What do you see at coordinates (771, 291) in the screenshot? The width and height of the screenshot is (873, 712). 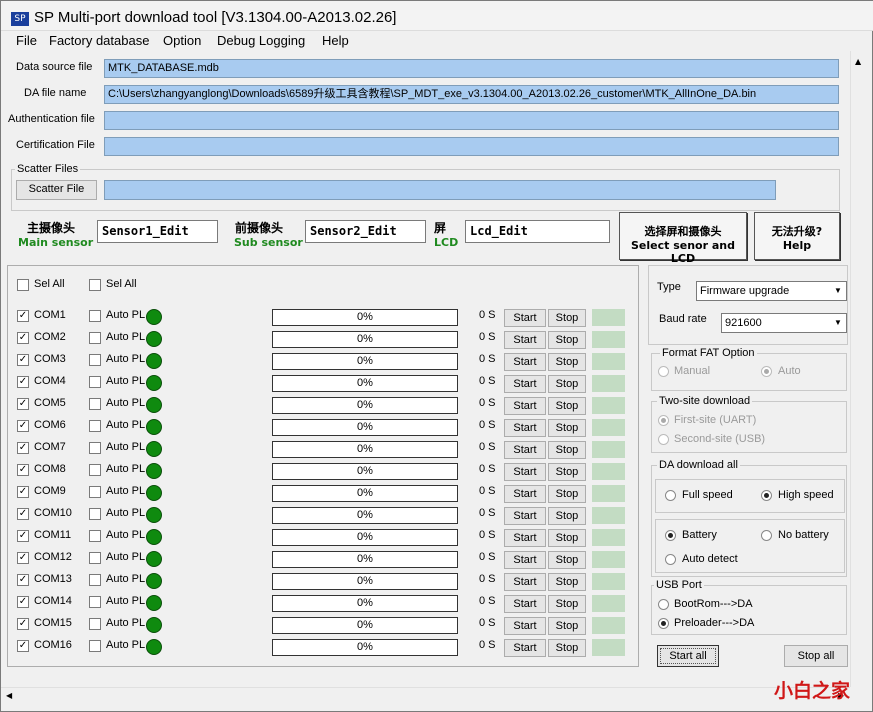 I see `type-select: Firmware upgrade ▼` at bounding box center [771, 291].